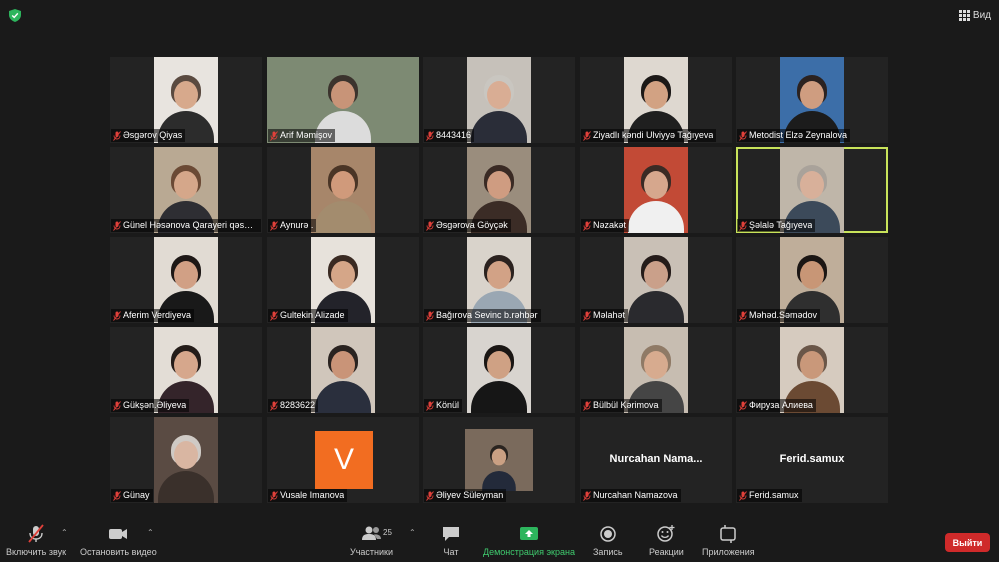 This screenshot has width=999, height=562. Describe the element at coordinates (981, 15) in the screenshot. I see `view-label: Вид` at that location.